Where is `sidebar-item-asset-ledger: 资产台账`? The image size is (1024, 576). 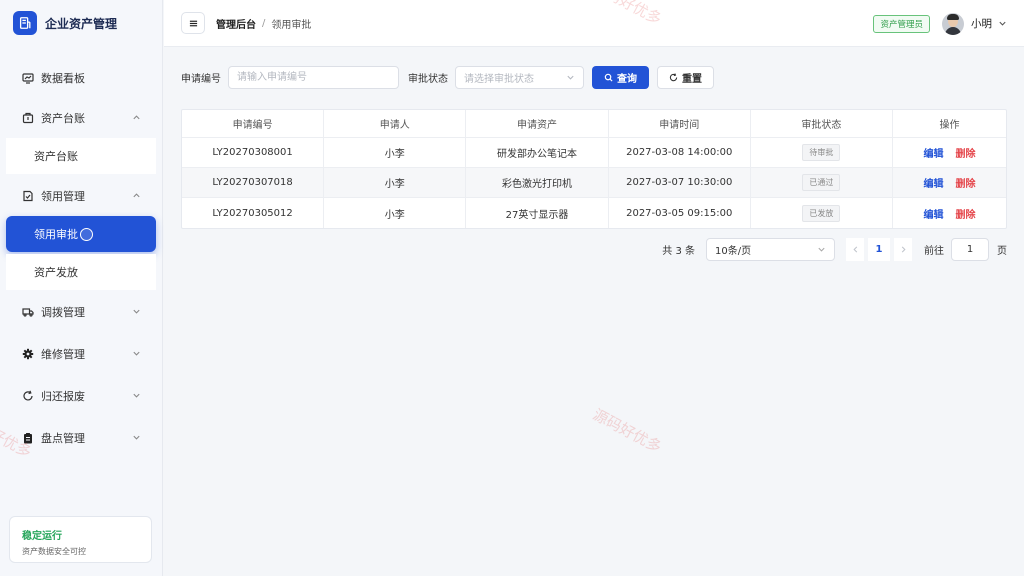 sidebar-item-asset-ledger: 资产台账 is located at coordinates (81, 118).